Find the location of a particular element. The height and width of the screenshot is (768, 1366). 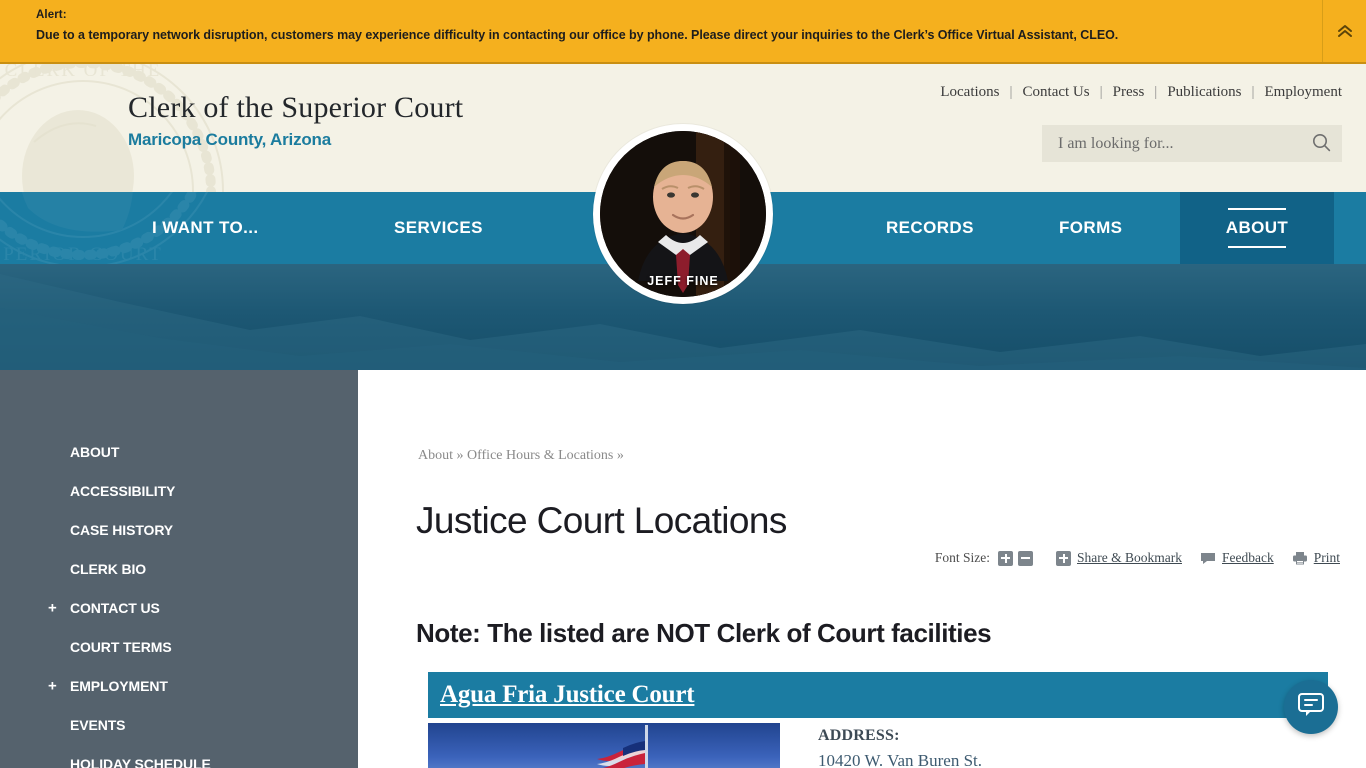

nav-item-services: SERVICES is located at coordinates (438, 228).